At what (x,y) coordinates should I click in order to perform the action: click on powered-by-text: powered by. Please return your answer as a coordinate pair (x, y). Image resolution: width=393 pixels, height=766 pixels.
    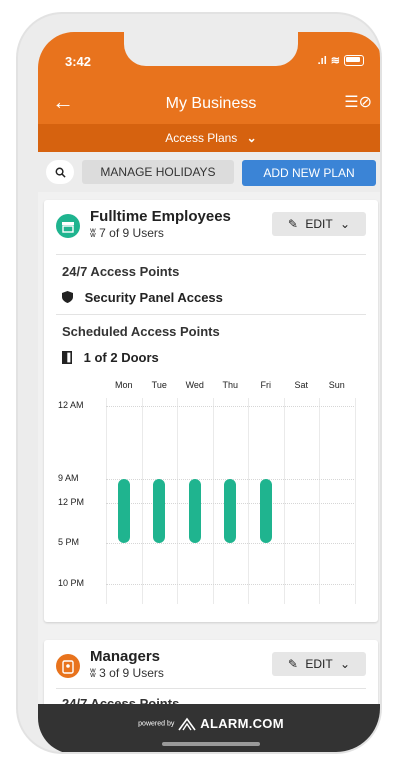
    Looking at the image, I should click on (156, 724).